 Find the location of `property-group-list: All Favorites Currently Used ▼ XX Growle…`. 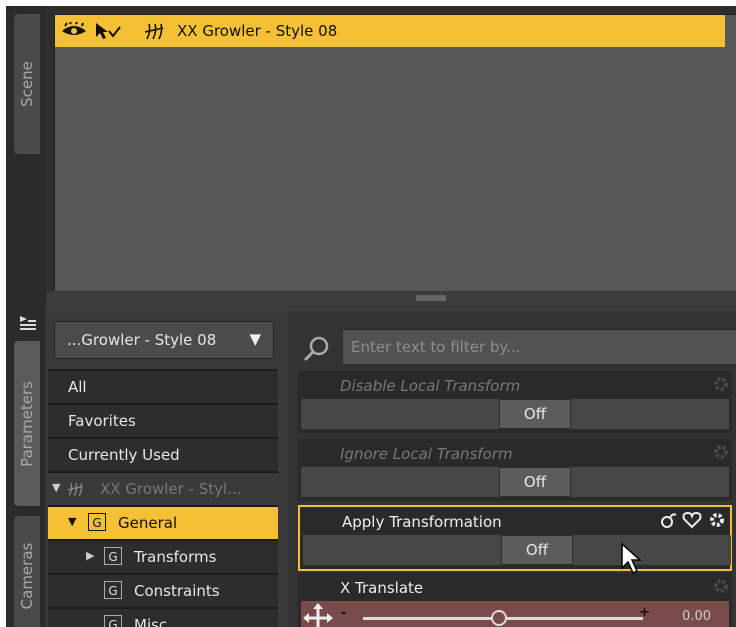

property-group-list: All Favorites Currently Used ▼ XX Growle… is located at coordinates (163, 498).